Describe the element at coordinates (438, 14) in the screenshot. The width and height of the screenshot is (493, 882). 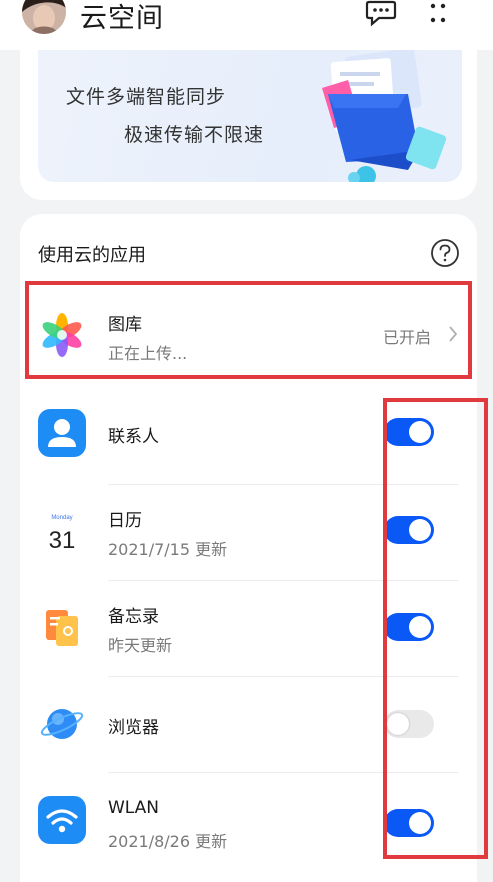
I see `more-icon` at that location.